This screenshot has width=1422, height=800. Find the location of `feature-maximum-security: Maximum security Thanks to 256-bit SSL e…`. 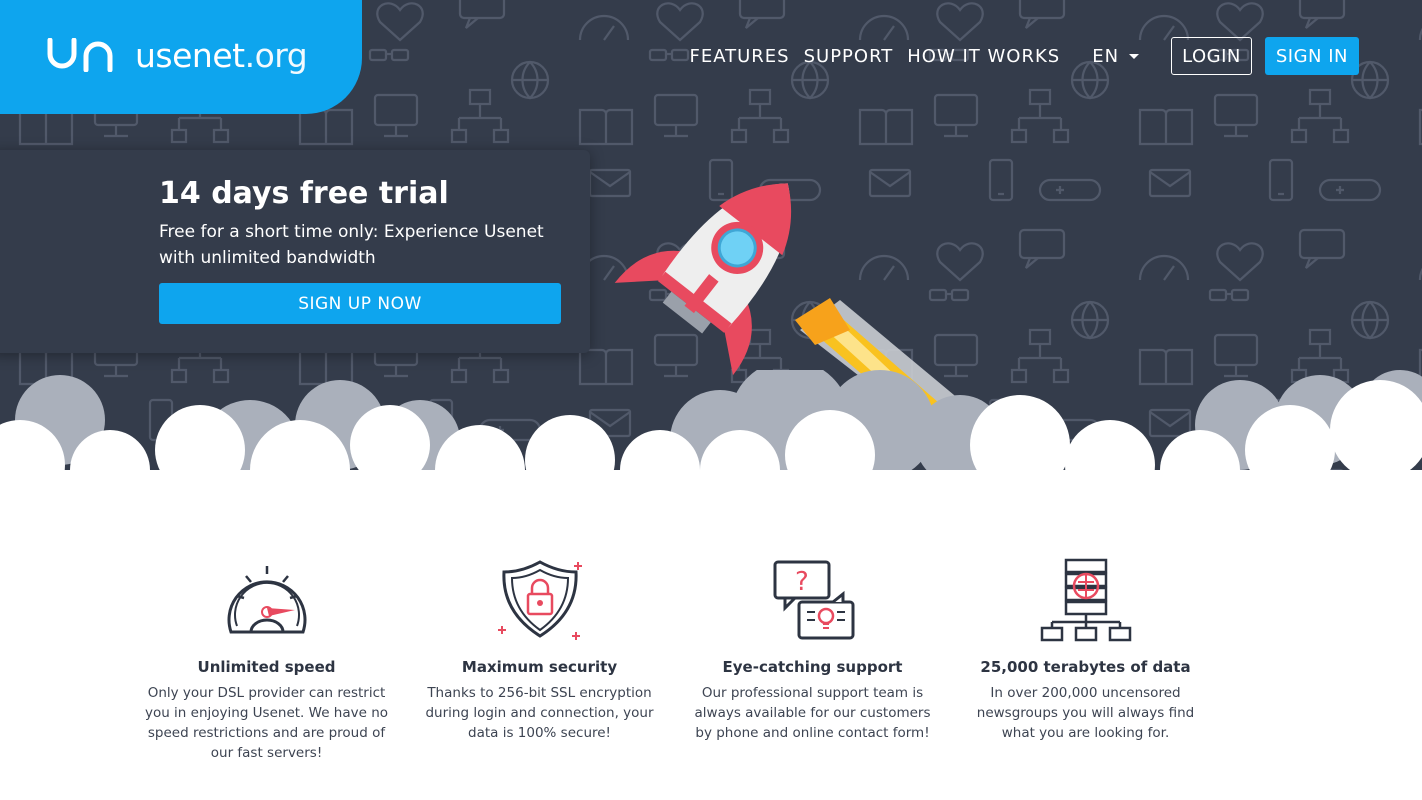

feature-maximum-security: Maximum security Thanks to 256-bit SSL e… is located at coordinates (539, 666).